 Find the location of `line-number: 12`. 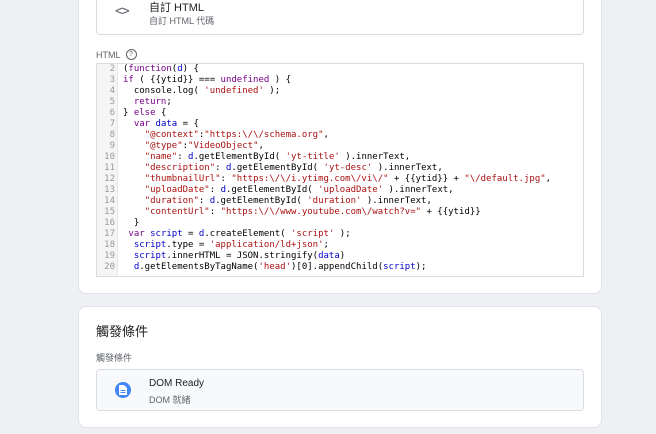

line-number: 12 is located at coordinates (109, 179).